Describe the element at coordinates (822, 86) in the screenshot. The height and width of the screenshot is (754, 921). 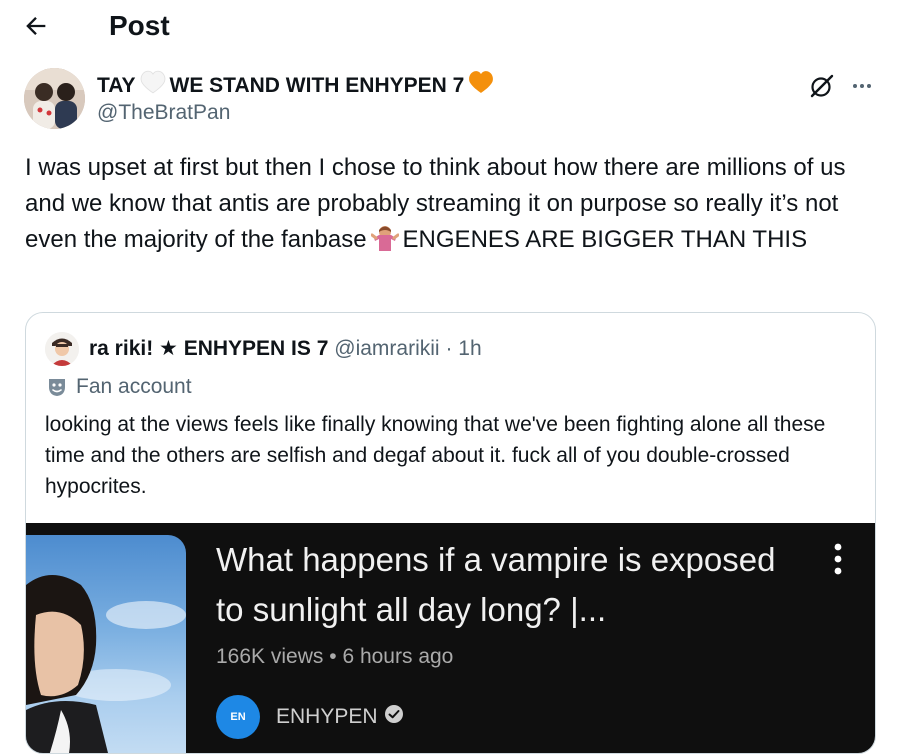
I see `grok-icon` at that location.